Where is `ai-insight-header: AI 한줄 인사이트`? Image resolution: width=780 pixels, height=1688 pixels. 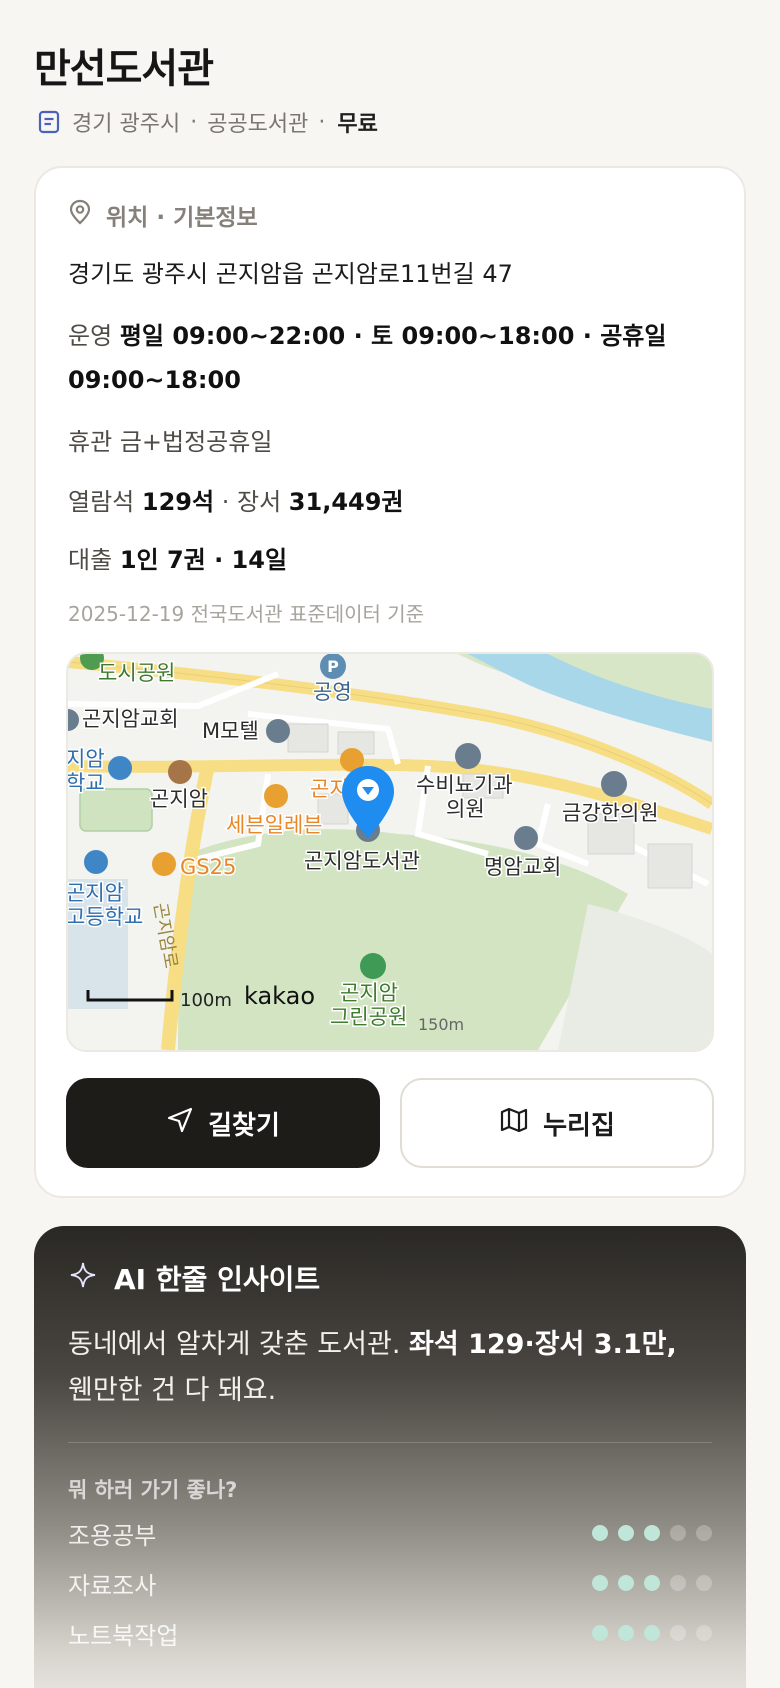
ai-insight-header: AI 한줄 인사이트 is located at coordinates (195, 1278).